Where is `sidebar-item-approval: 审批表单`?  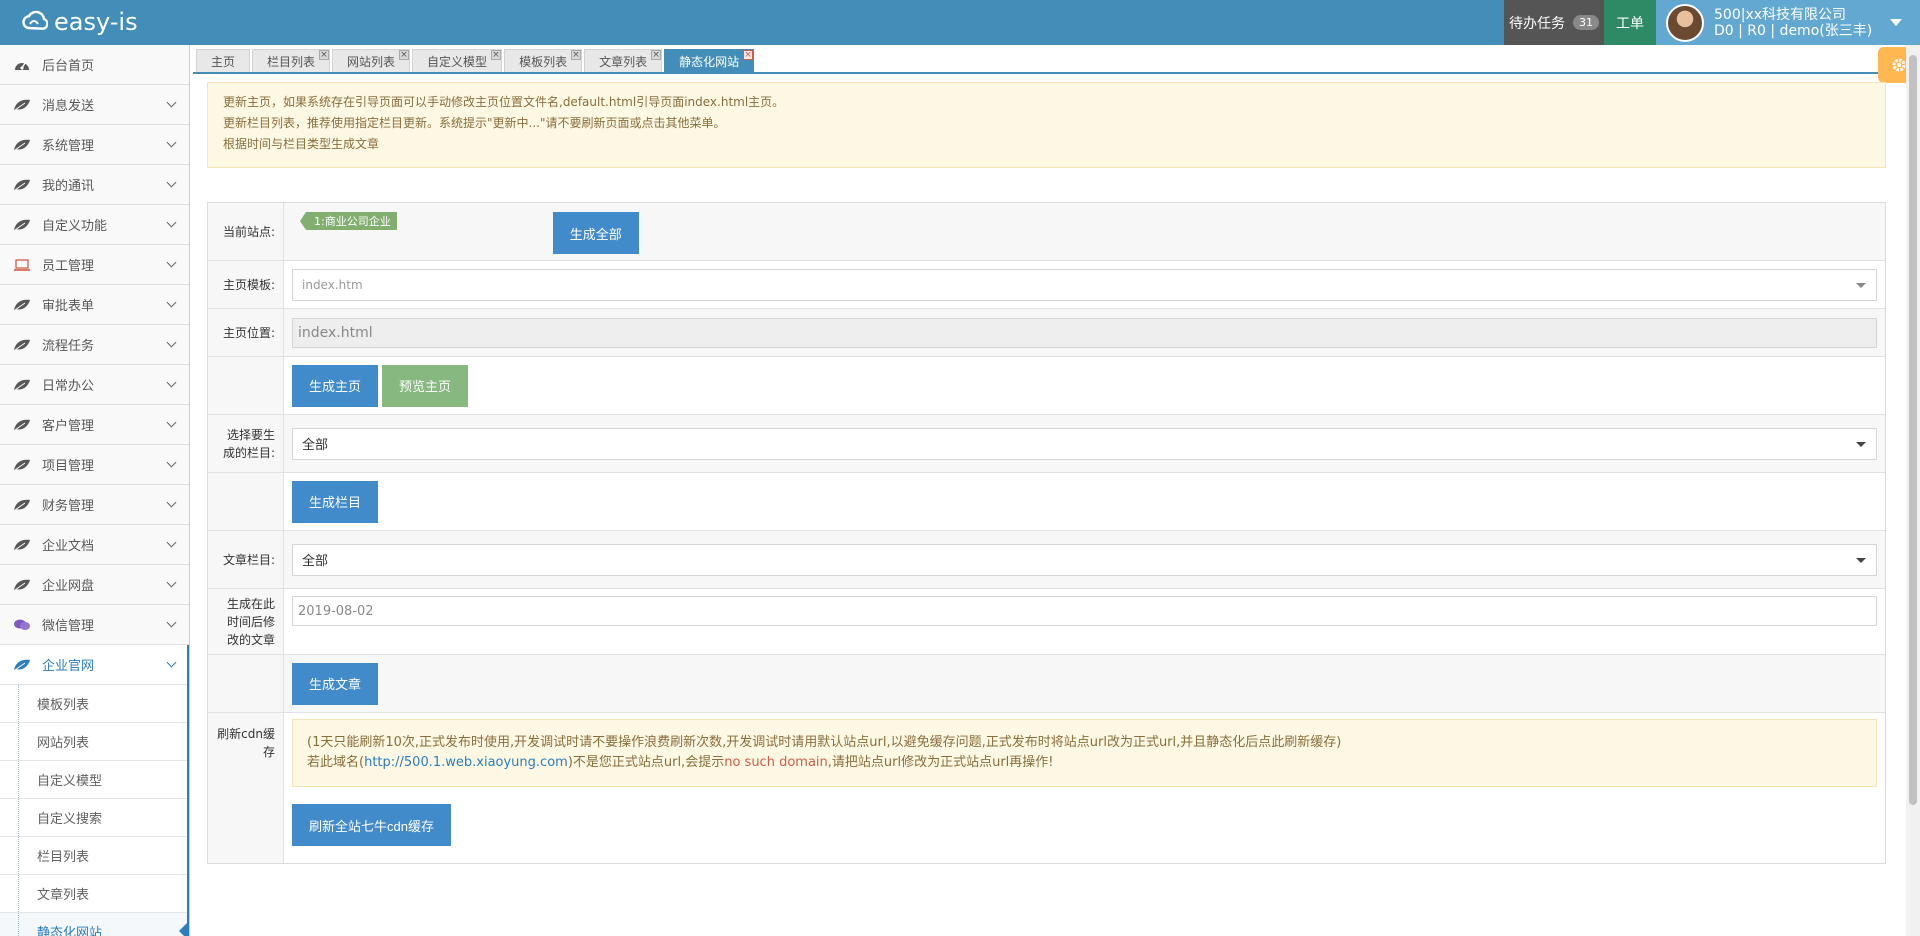 sidebar-item-approval: 审批表单 is located at coordinates (94, 305).